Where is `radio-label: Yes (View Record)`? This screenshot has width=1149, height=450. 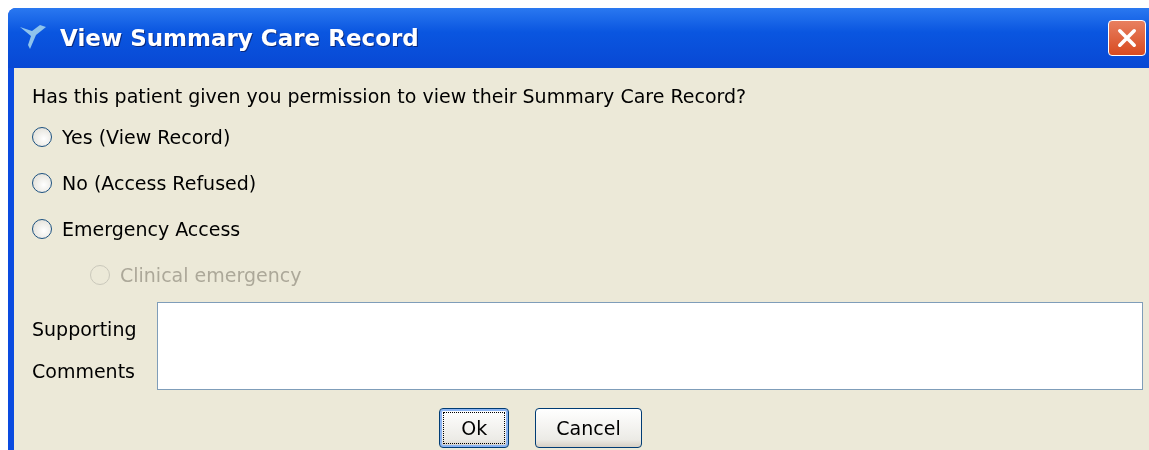
radio-label: Yes (View Record) is located at coordinates (146, 137).